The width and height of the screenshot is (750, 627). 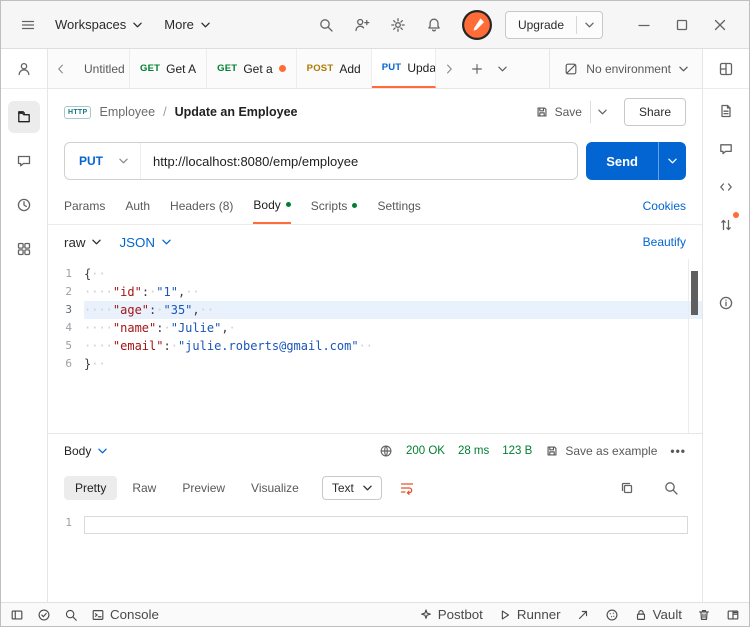 I want to click on response-tab-visualize: Visualize, so click(x=275, y=488).